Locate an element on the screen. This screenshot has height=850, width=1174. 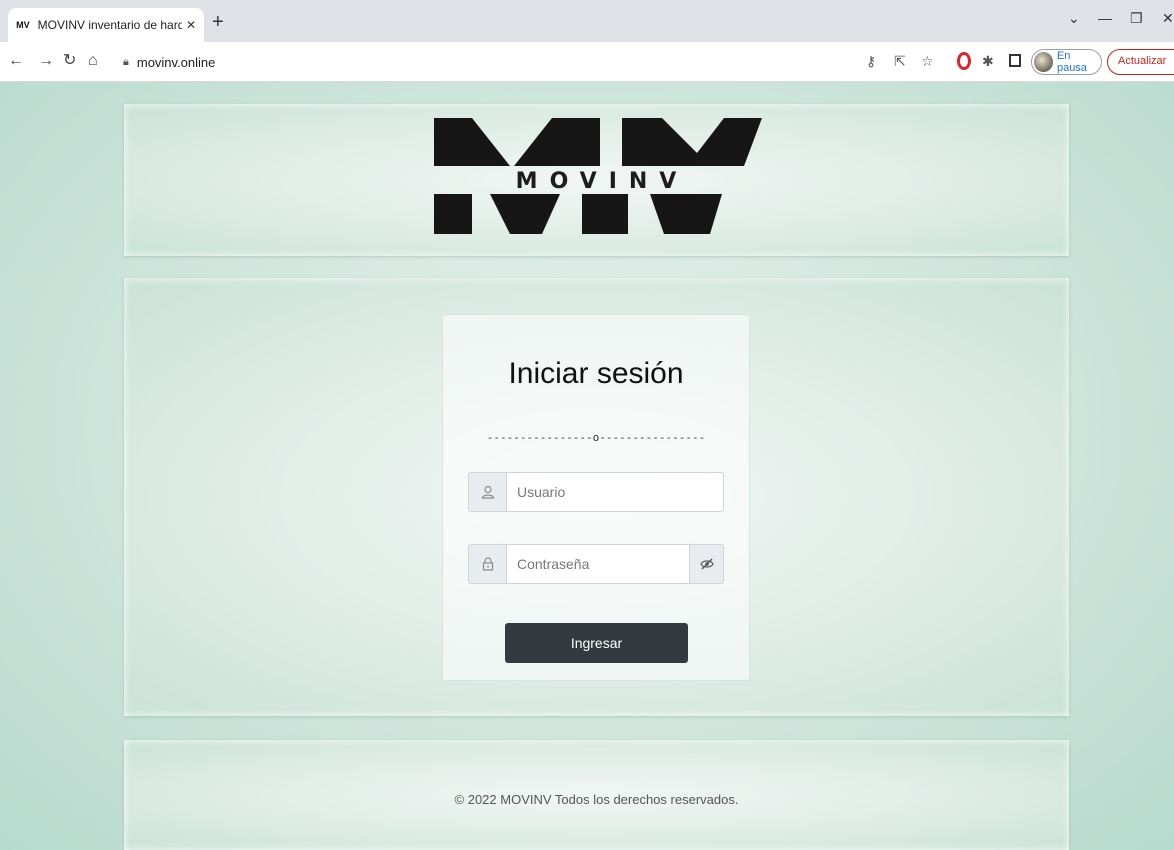
reload-icon: ↻ is located at coordinates (69, 61).